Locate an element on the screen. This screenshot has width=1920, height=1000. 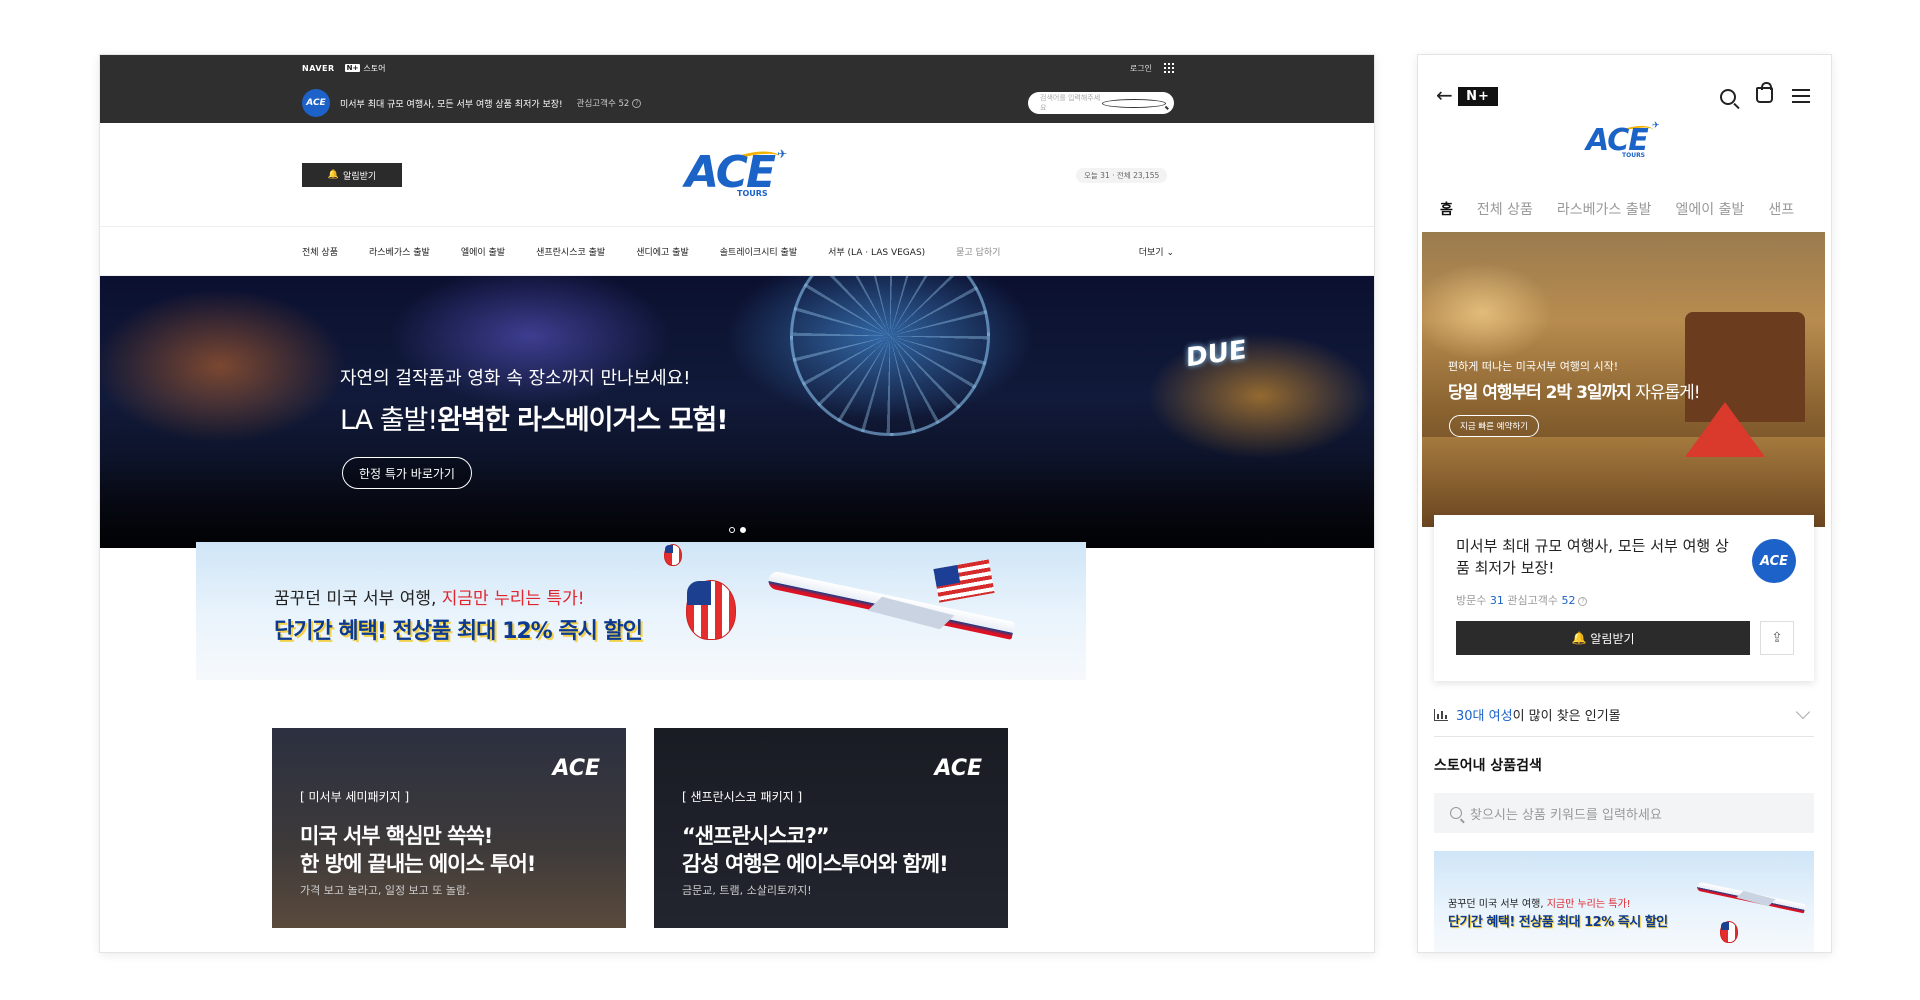
tab-home: 홈 is located at coordinates (1446, 209).